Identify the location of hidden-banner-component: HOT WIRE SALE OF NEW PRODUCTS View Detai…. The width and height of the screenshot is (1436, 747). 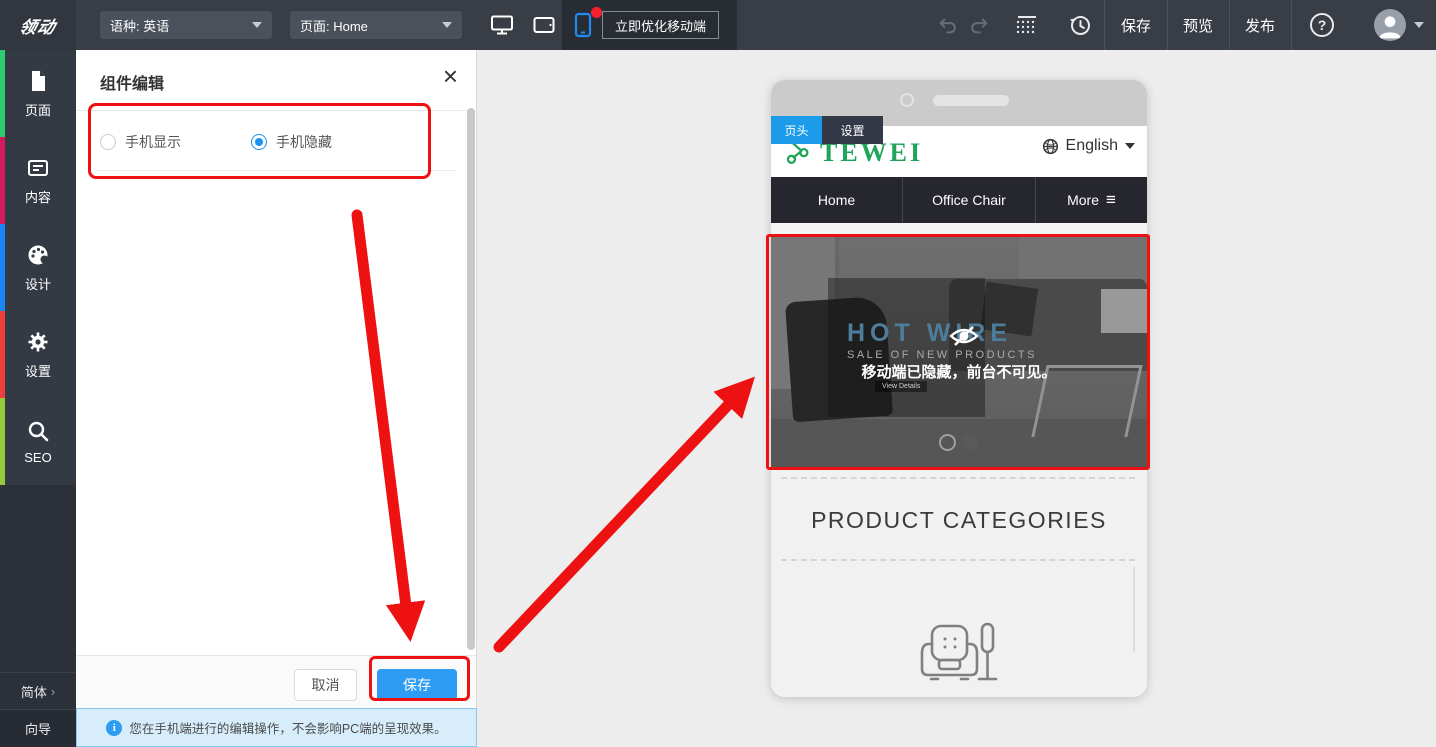
(959, 352).